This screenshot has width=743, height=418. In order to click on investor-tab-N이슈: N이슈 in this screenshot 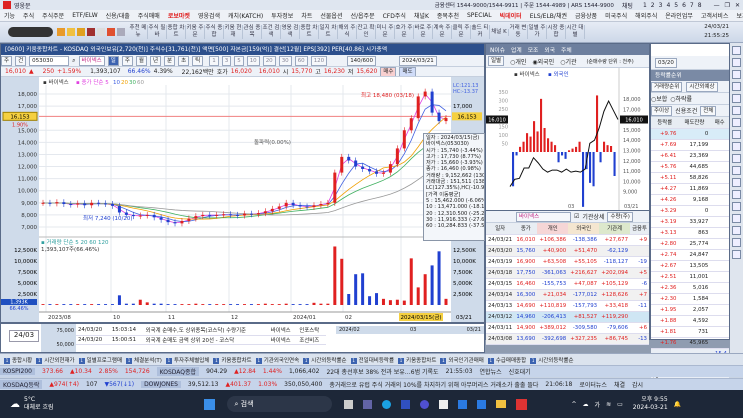, I will do `click(497, 49)`.